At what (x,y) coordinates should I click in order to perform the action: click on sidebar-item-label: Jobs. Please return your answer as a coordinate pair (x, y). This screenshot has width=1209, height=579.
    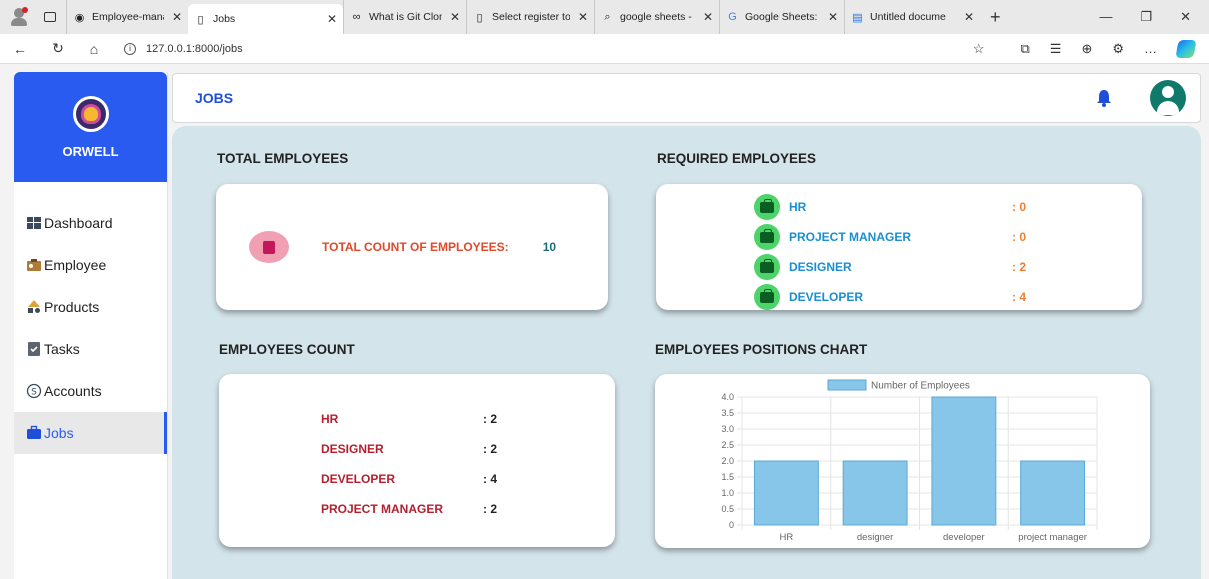
    Looking at the image, I should click on (59, 433).